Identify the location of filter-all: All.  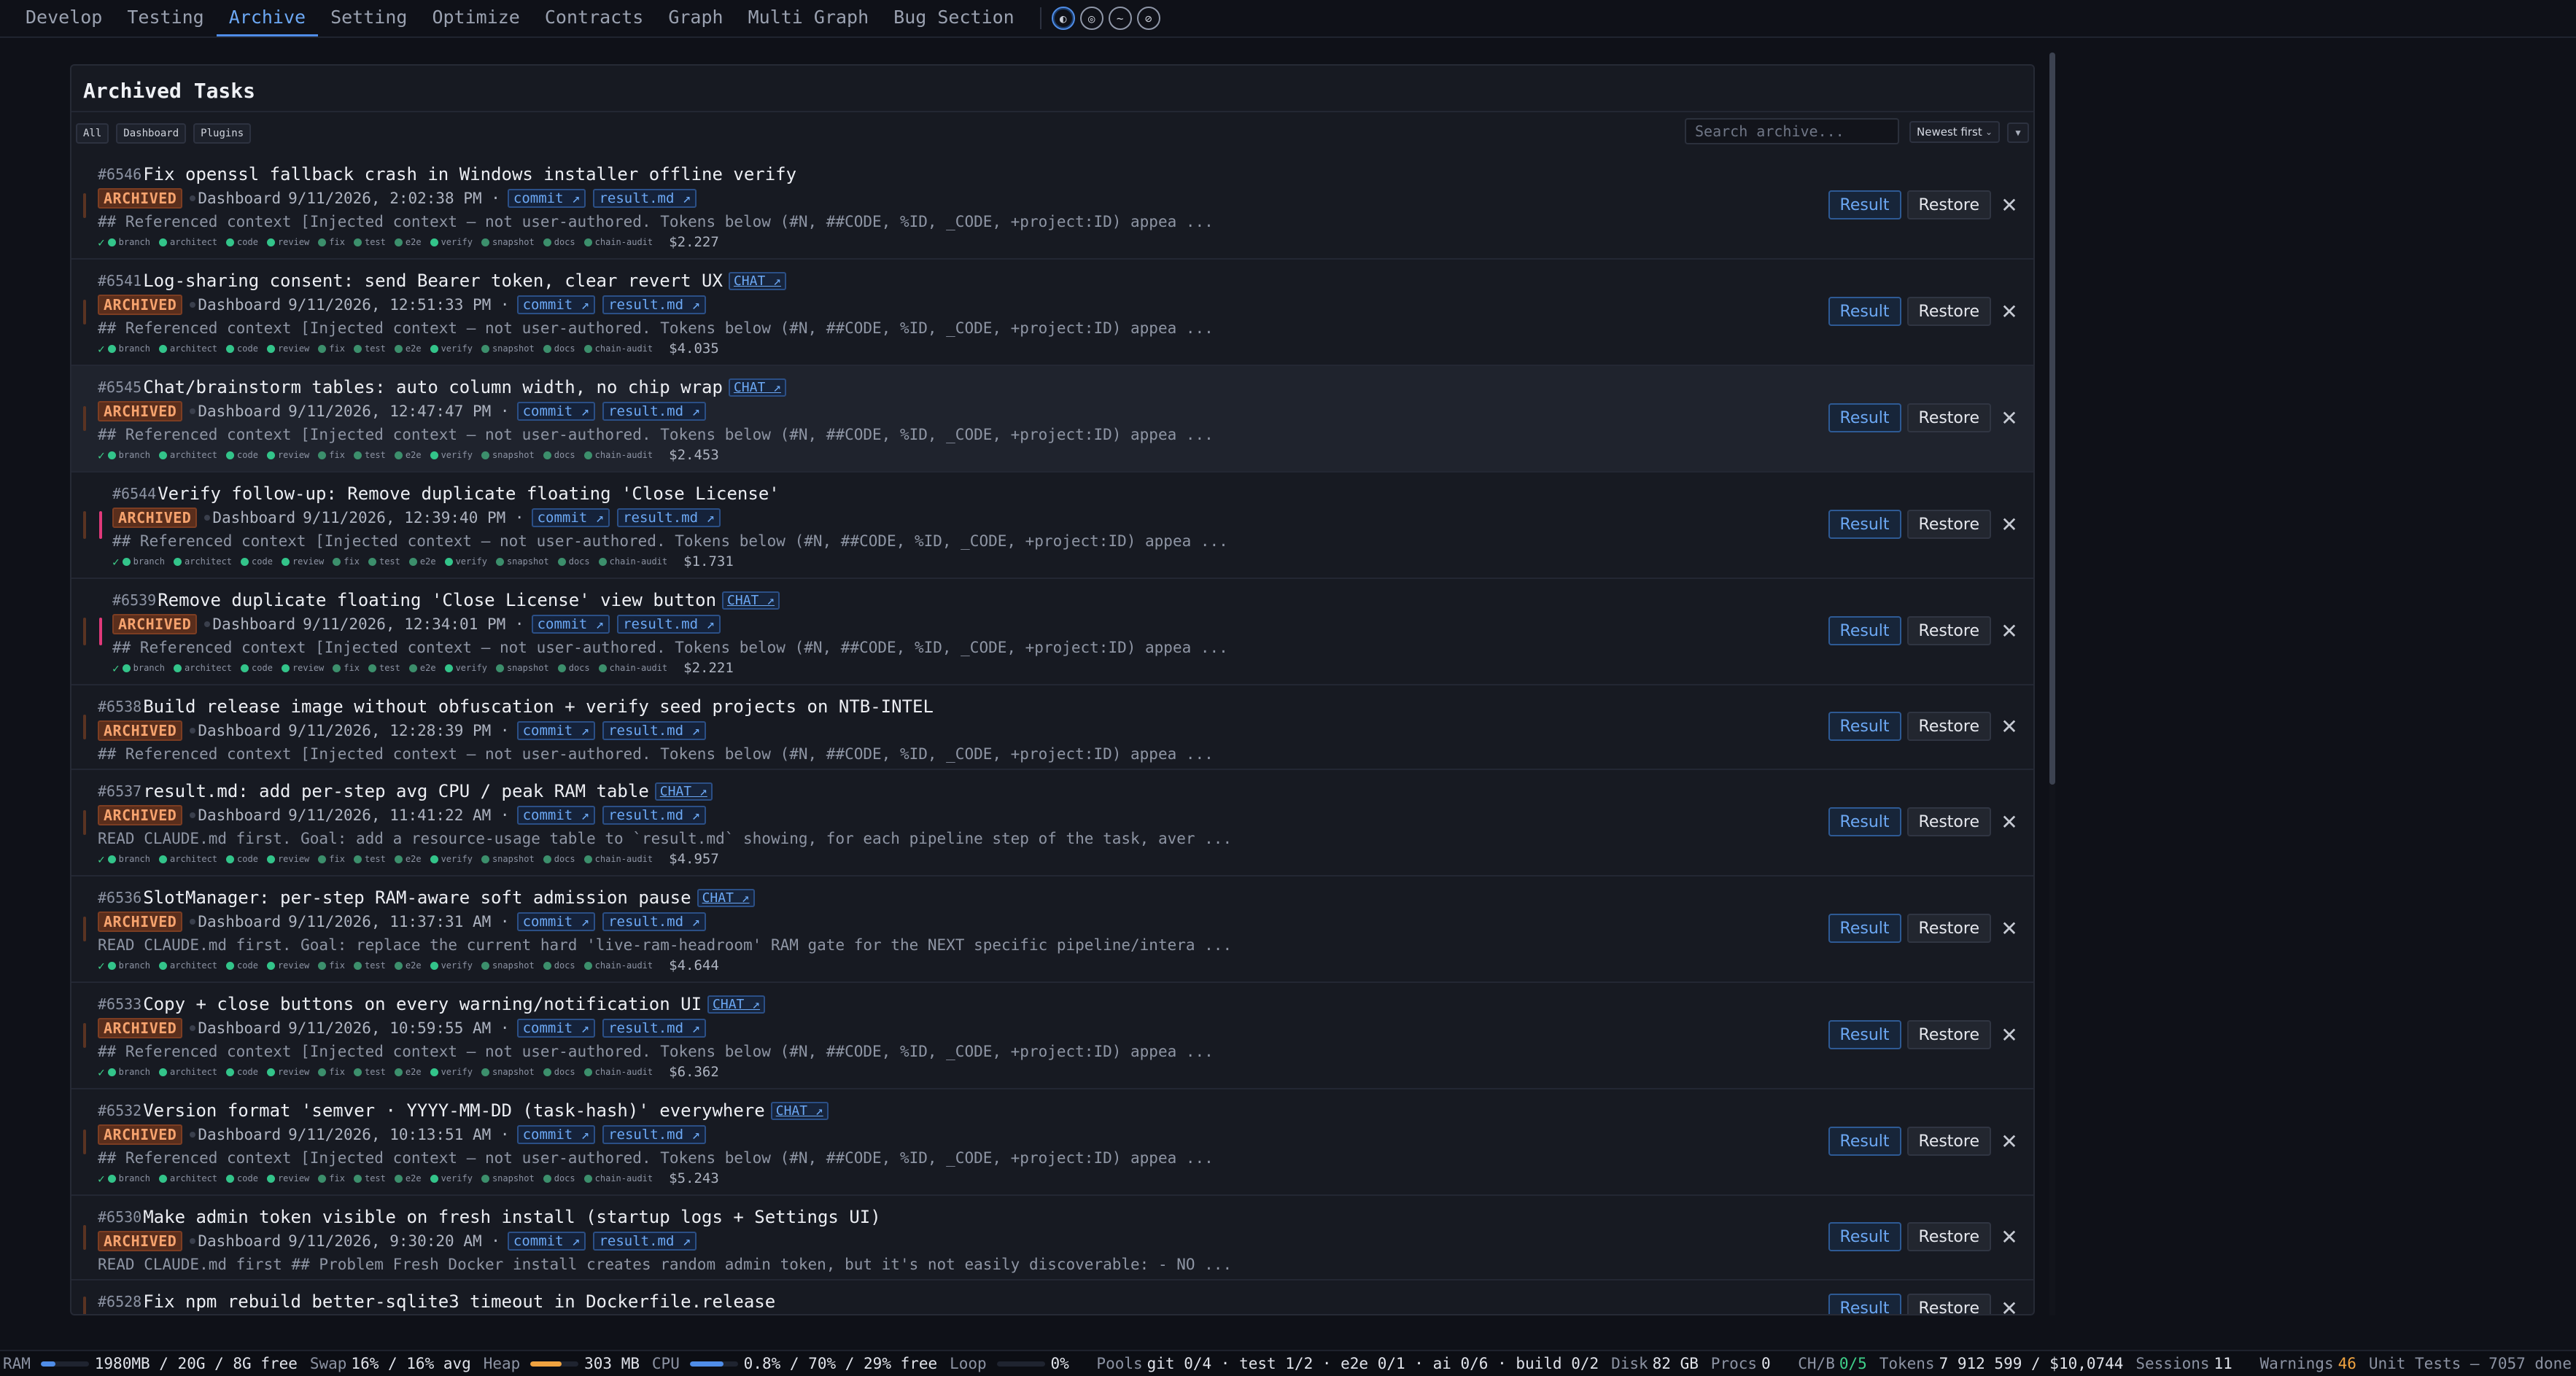
(93, 133).